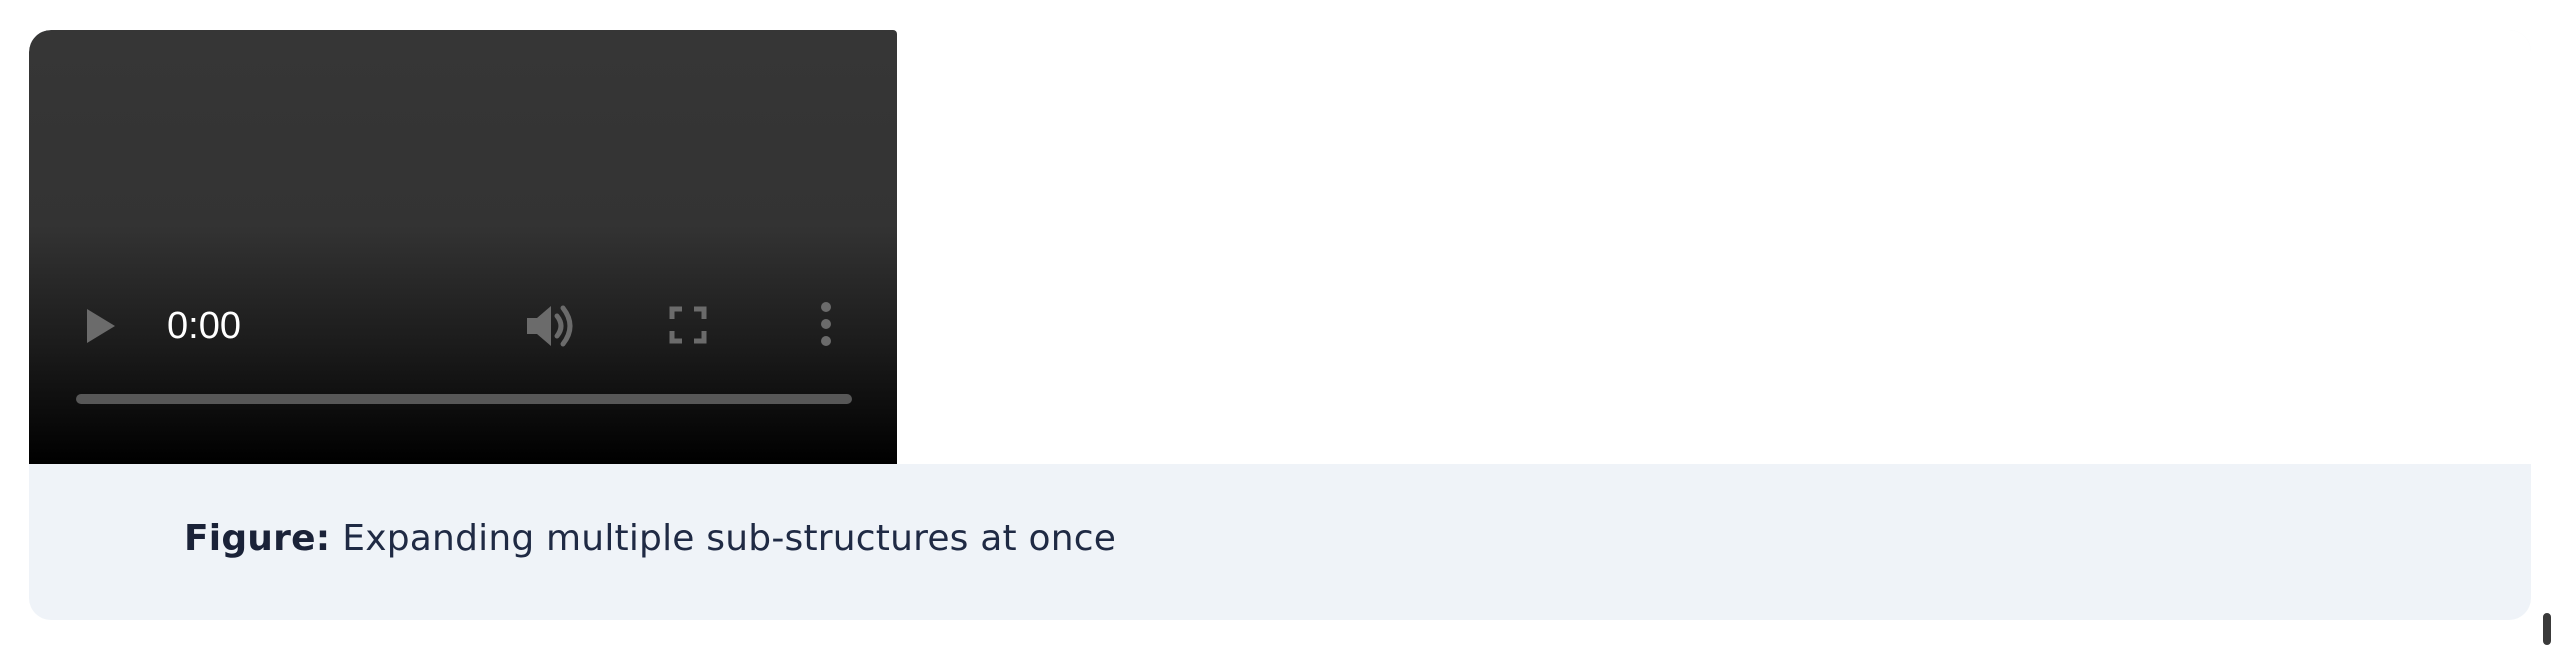  What do you see at coordinates (550, 326) in the screenshot?
I see `volume-icon` at bounding box center [550, 326].